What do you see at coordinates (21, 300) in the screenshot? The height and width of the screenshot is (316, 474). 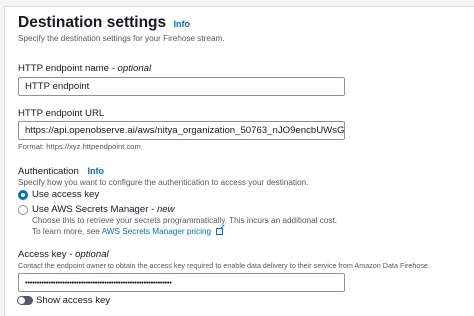 I see `toggle-knob` at bounding box center [21, 300].